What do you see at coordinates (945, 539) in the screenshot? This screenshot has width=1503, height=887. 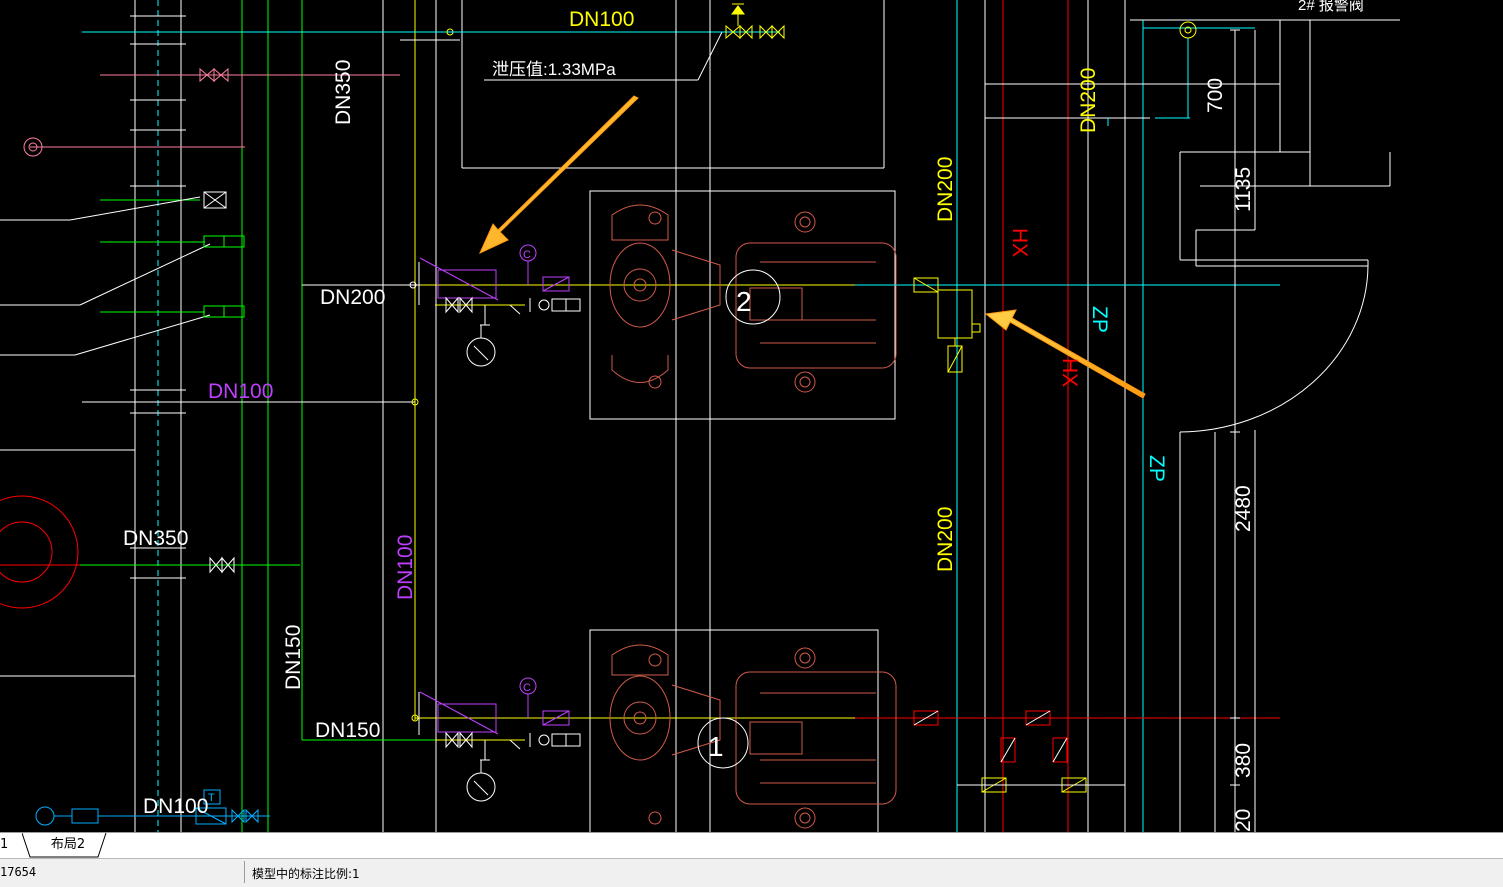 I see `label-dn200-mid-lower: DN200` at bounding box center [945, 539].